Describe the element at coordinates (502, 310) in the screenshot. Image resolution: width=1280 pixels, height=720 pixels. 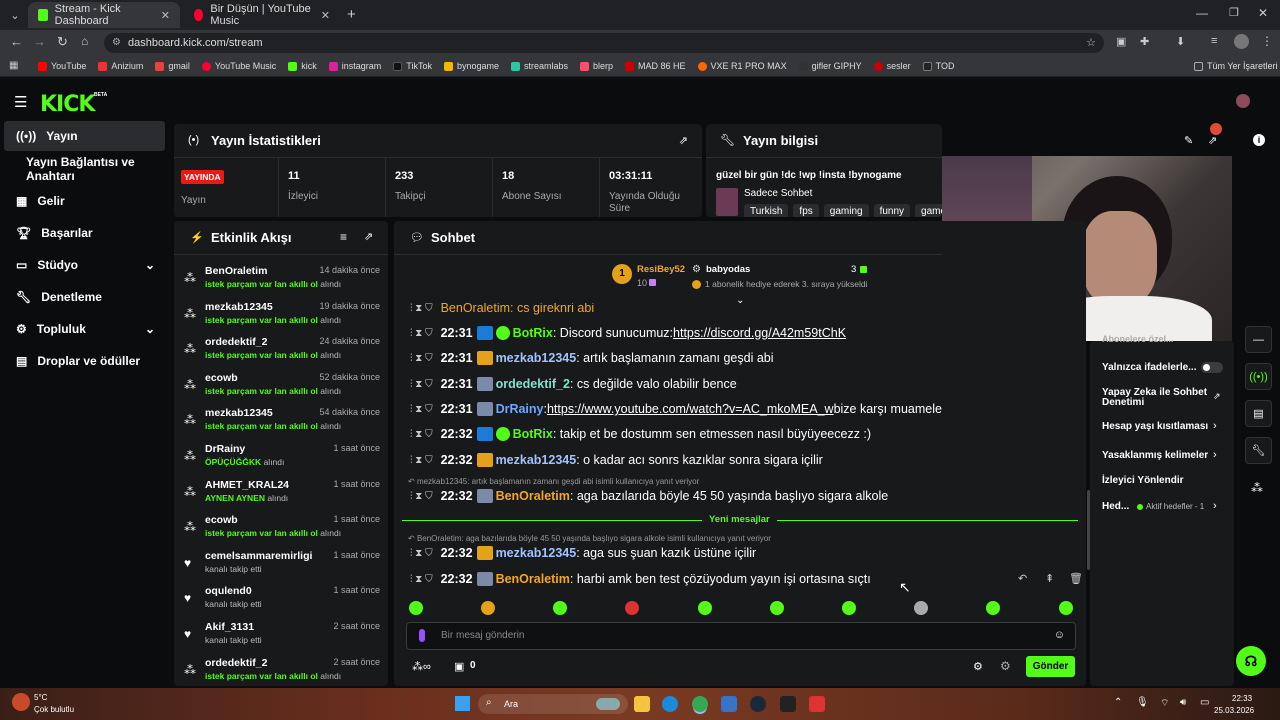
I see `chat-message: ⫶ ⧗ ⛉ BenOraletim: cs gireknri abi` at that location.